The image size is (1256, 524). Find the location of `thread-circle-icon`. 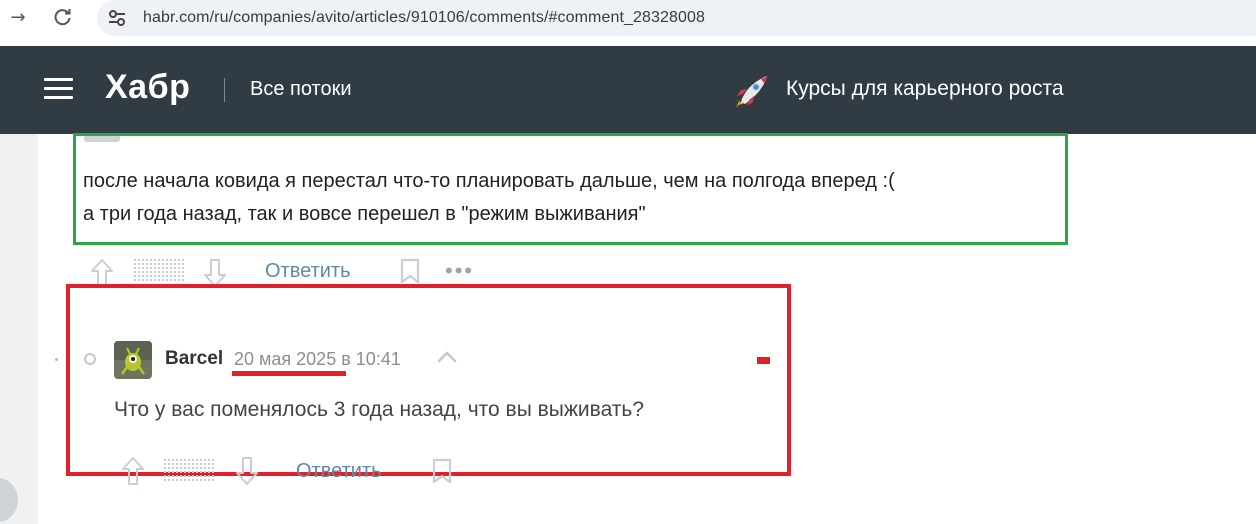

thread-circle-icon is located at coordinates (90, 359).